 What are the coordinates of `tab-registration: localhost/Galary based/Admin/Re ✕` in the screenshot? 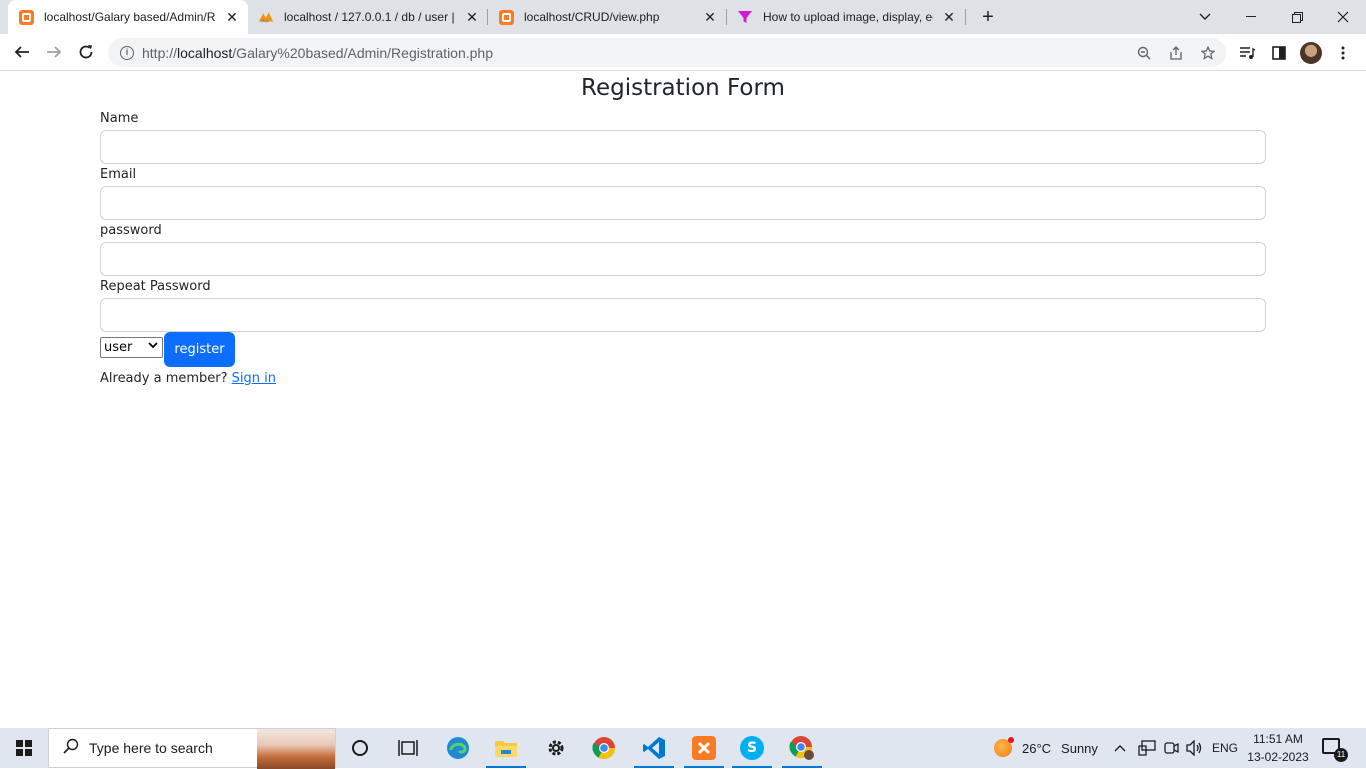 It's located at (128, 17).